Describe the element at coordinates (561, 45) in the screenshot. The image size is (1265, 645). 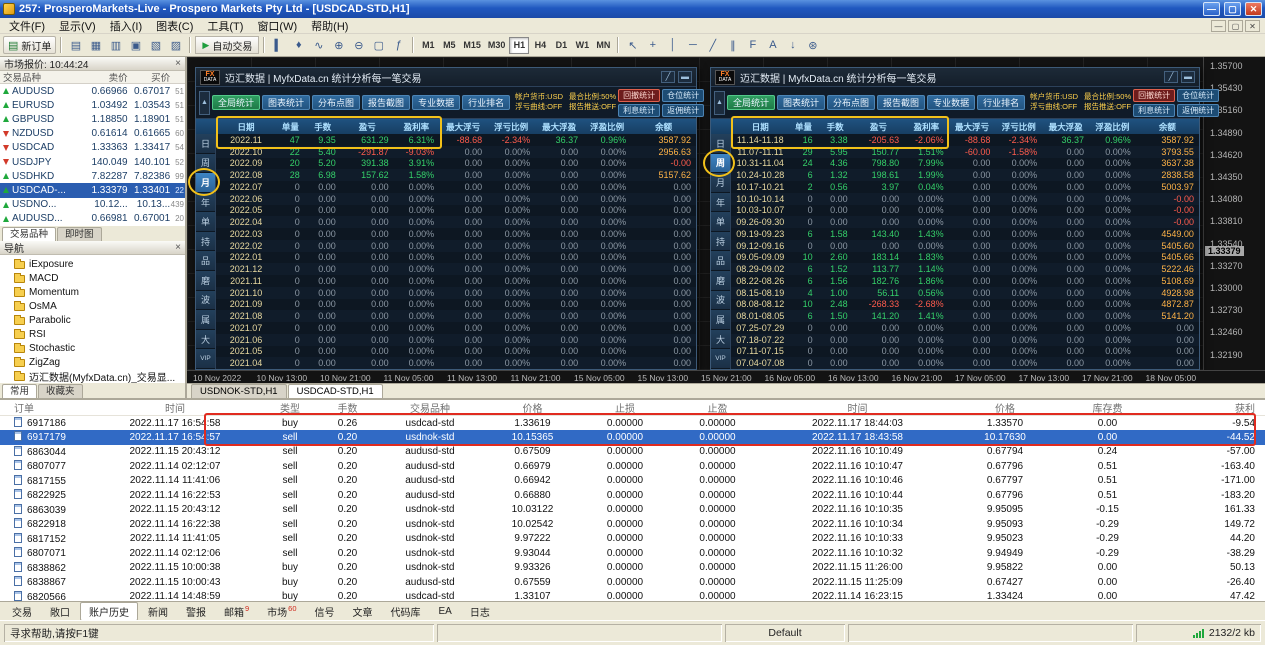
I see `timeframe-d1: D1` at that location.